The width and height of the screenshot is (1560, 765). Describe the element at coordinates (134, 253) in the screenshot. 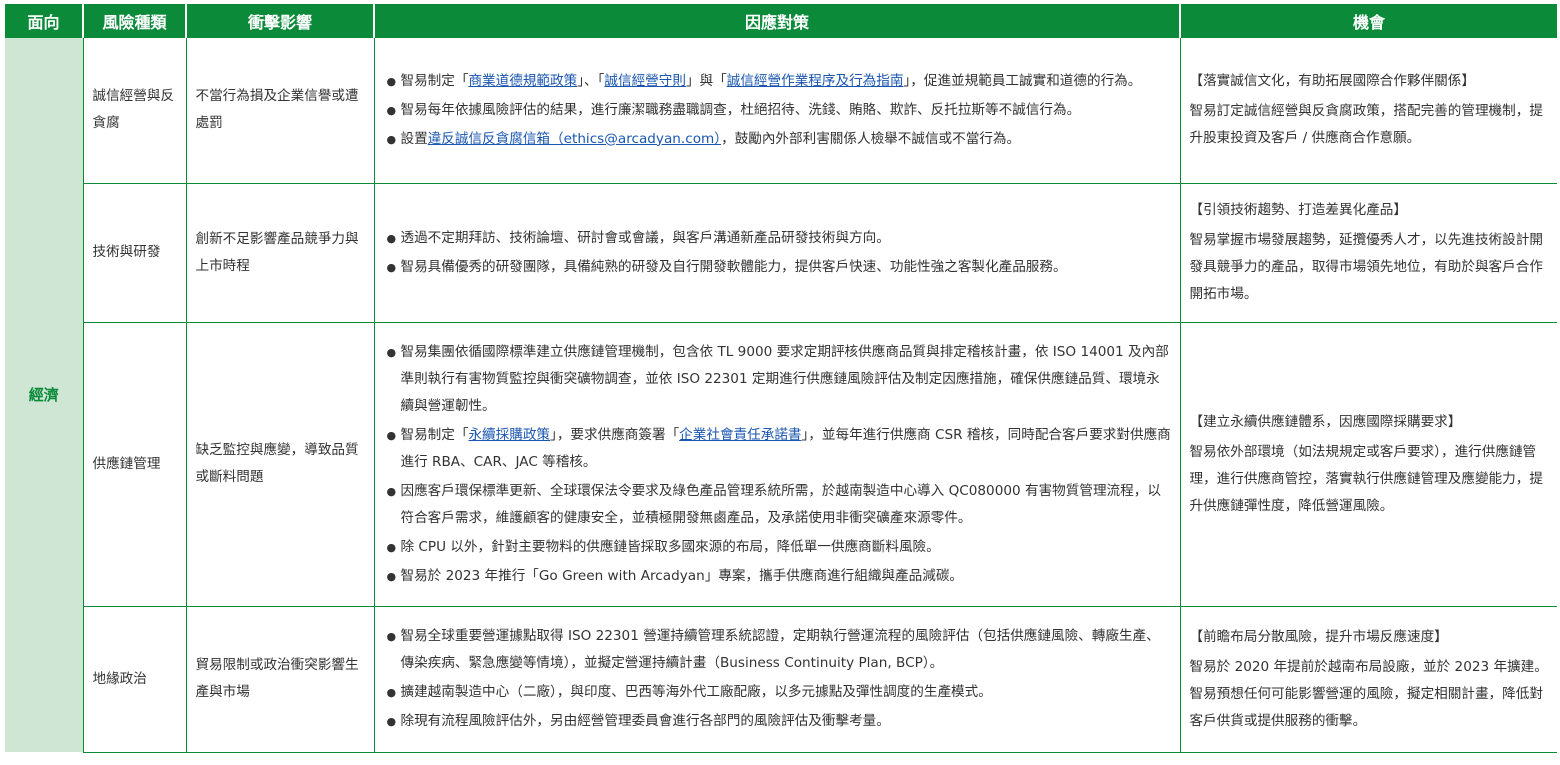

I see `risk-type-cell: 技術與研發` at that location.